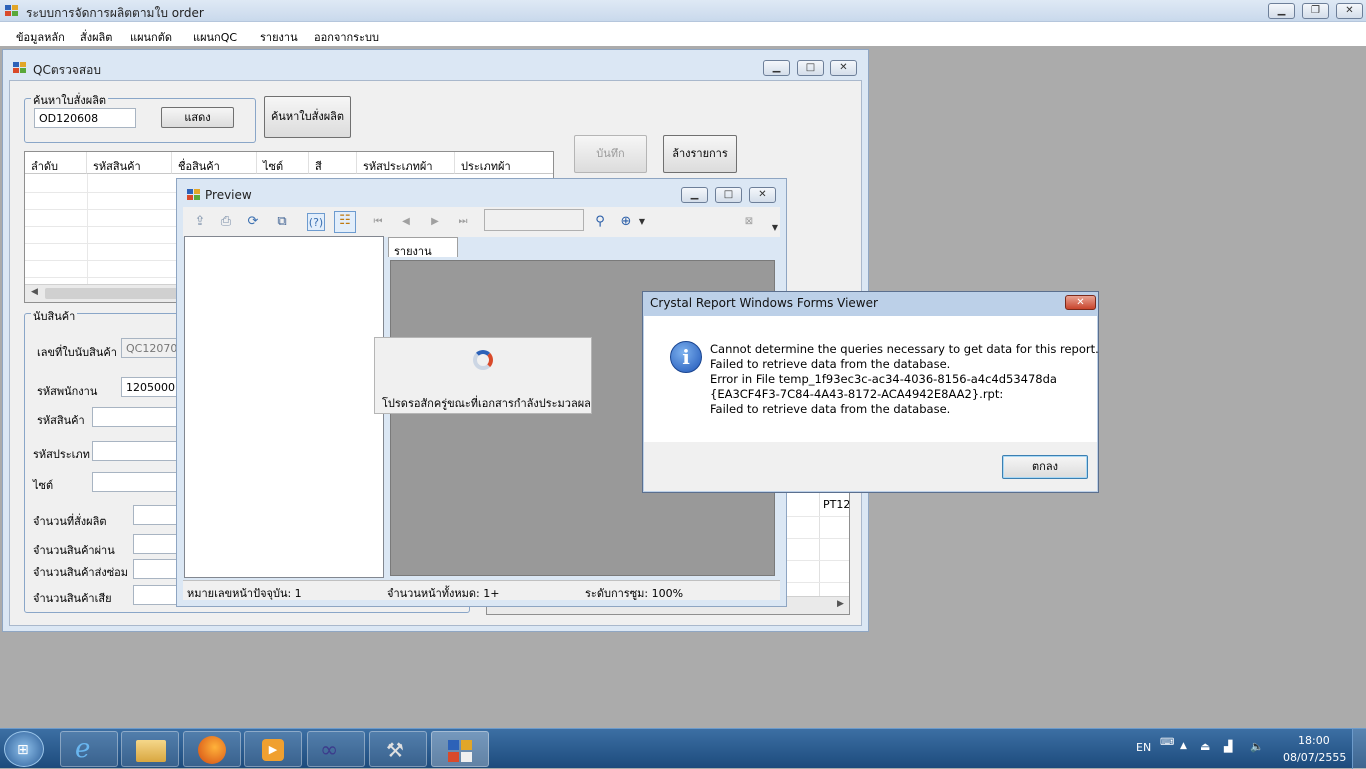 The image size is (1366, 769). Describe the element at coordinates (197, 117) in the screenshot. I see `show-button: แสดง` at that location.